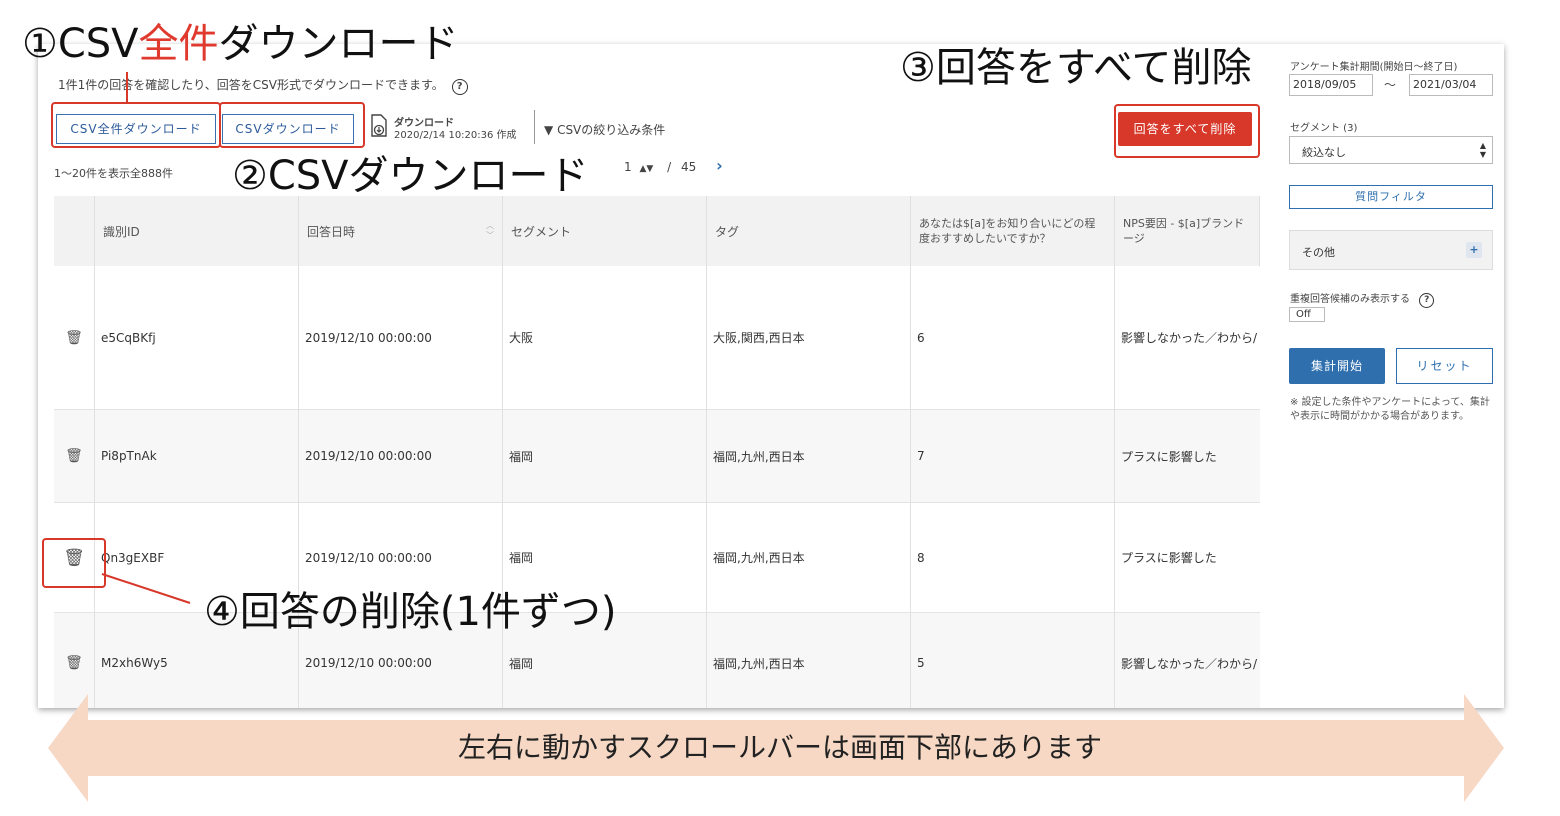 This screenshot has width=1560, height=816. What do you see at coordinates (410, 612) in the screenshot?
I see `annotation-row-delete: ④回答の削除(1件ずつ)` at bounding box center [410, 612].